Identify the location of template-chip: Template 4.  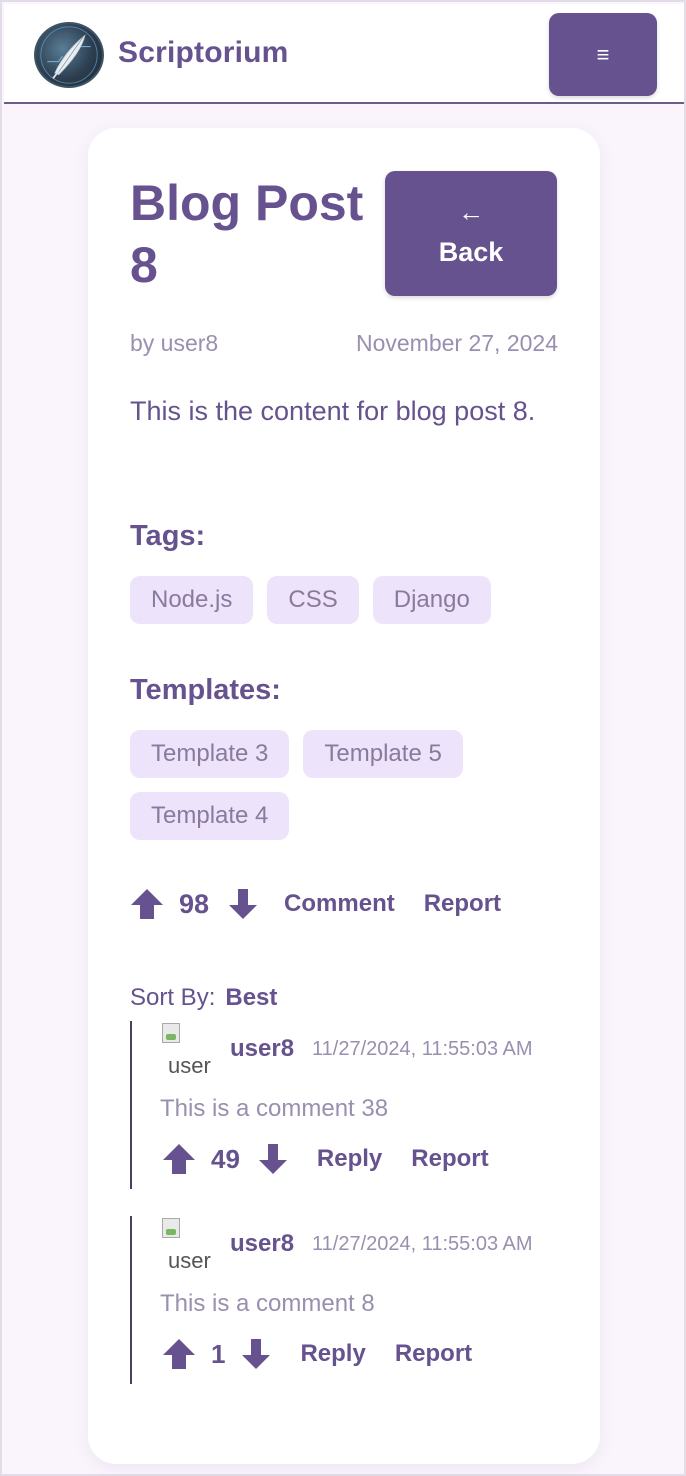
(210, 816).